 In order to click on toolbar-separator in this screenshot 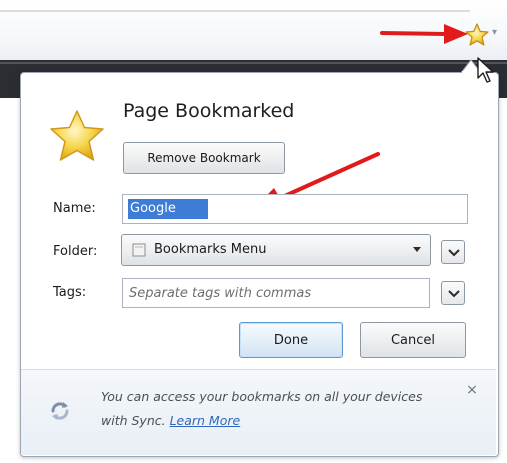, I will do `click(235, 11)`.